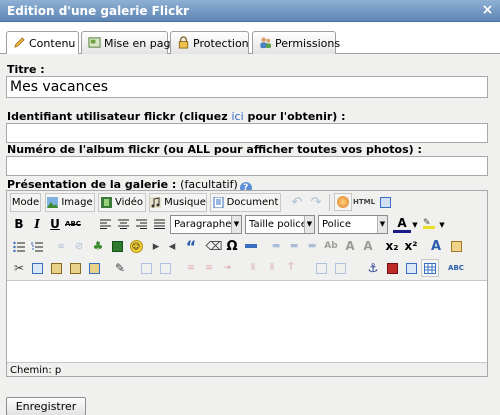  What do you see at coordinates (353, 224) in the screenshot?
I see `font-family-select: Police ▼` at bounding box center [353, 224].